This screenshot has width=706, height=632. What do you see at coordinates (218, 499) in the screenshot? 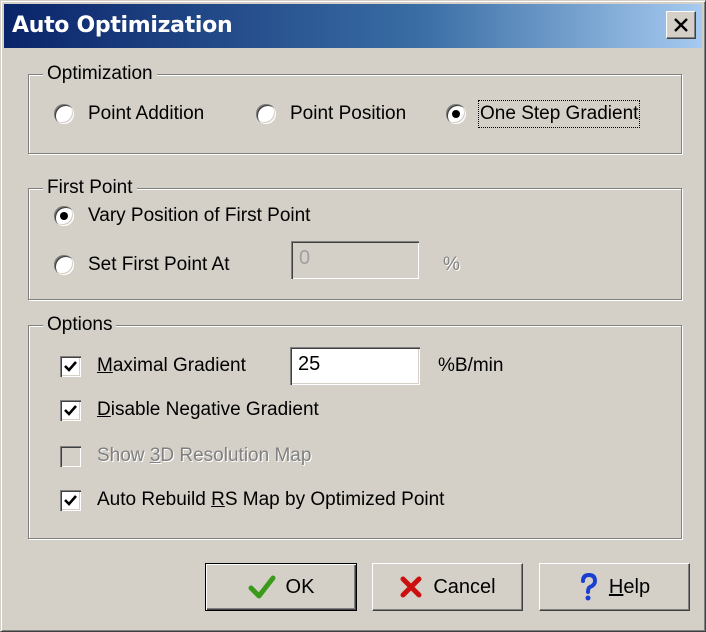
I see `auto-rebuild-mnemonic: R` at bounding box center [218, 499].